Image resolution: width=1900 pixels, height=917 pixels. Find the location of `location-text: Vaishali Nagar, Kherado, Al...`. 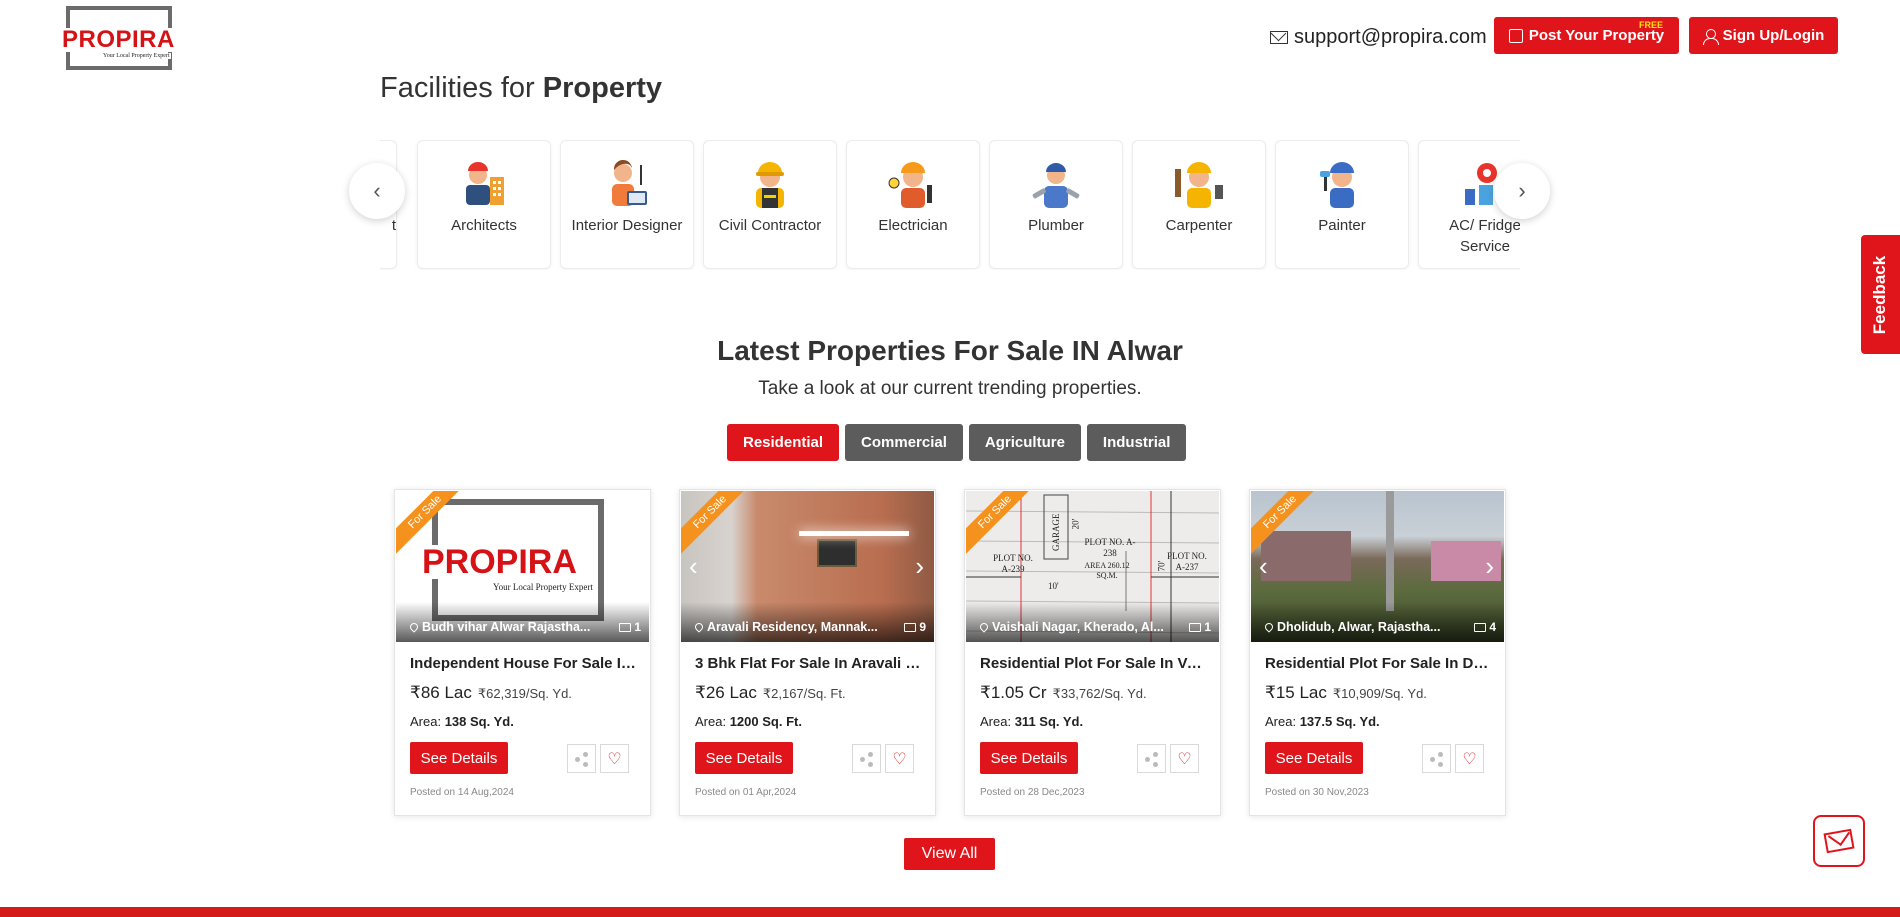

location-text: Vaishali Nagar, Kherado, Al... is located at coordinates (1078, 627).